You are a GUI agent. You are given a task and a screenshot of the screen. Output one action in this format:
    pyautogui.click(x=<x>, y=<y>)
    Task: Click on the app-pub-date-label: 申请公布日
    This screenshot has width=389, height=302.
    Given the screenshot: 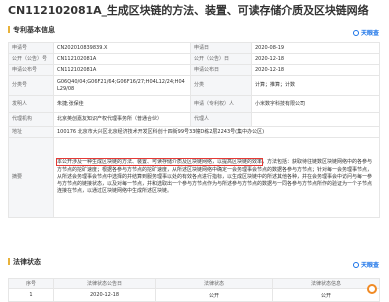 What is the action you would take?
    pyautogui.click(x=221, y=70)
    